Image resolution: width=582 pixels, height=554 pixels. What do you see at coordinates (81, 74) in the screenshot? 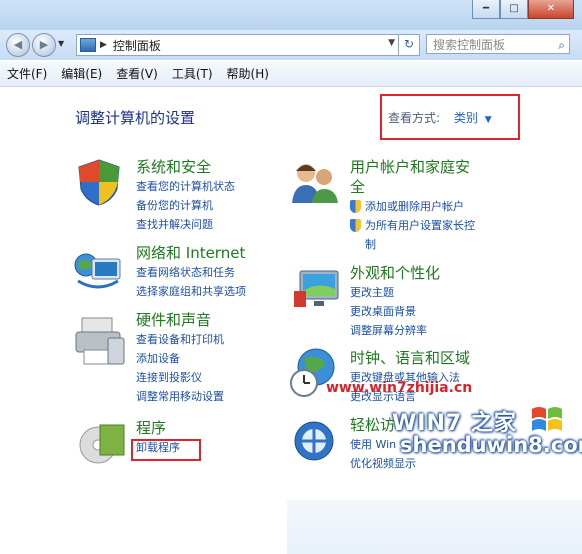
I see `menu-edit: 编辑(E)` at bounding box center [81, 74].